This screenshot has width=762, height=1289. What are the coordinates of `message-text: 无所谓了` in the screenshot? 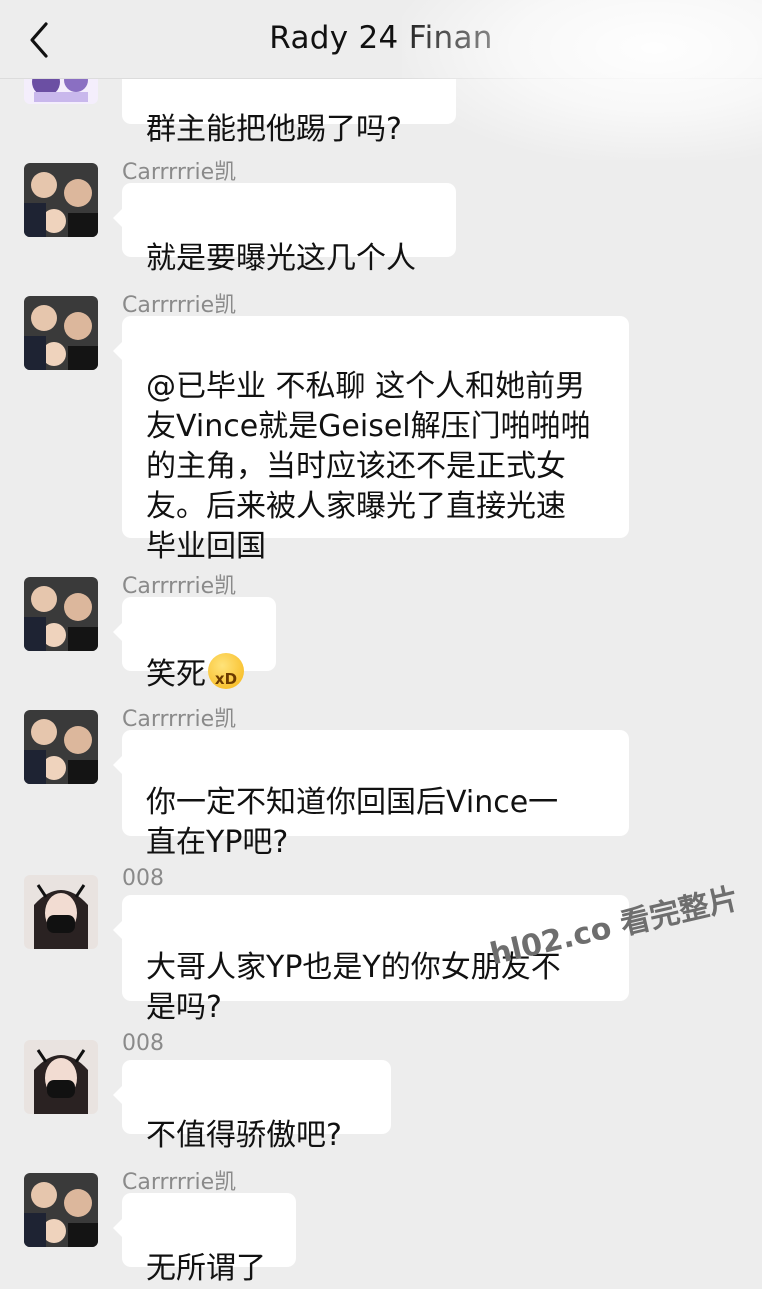 It's located at (206, 1268).